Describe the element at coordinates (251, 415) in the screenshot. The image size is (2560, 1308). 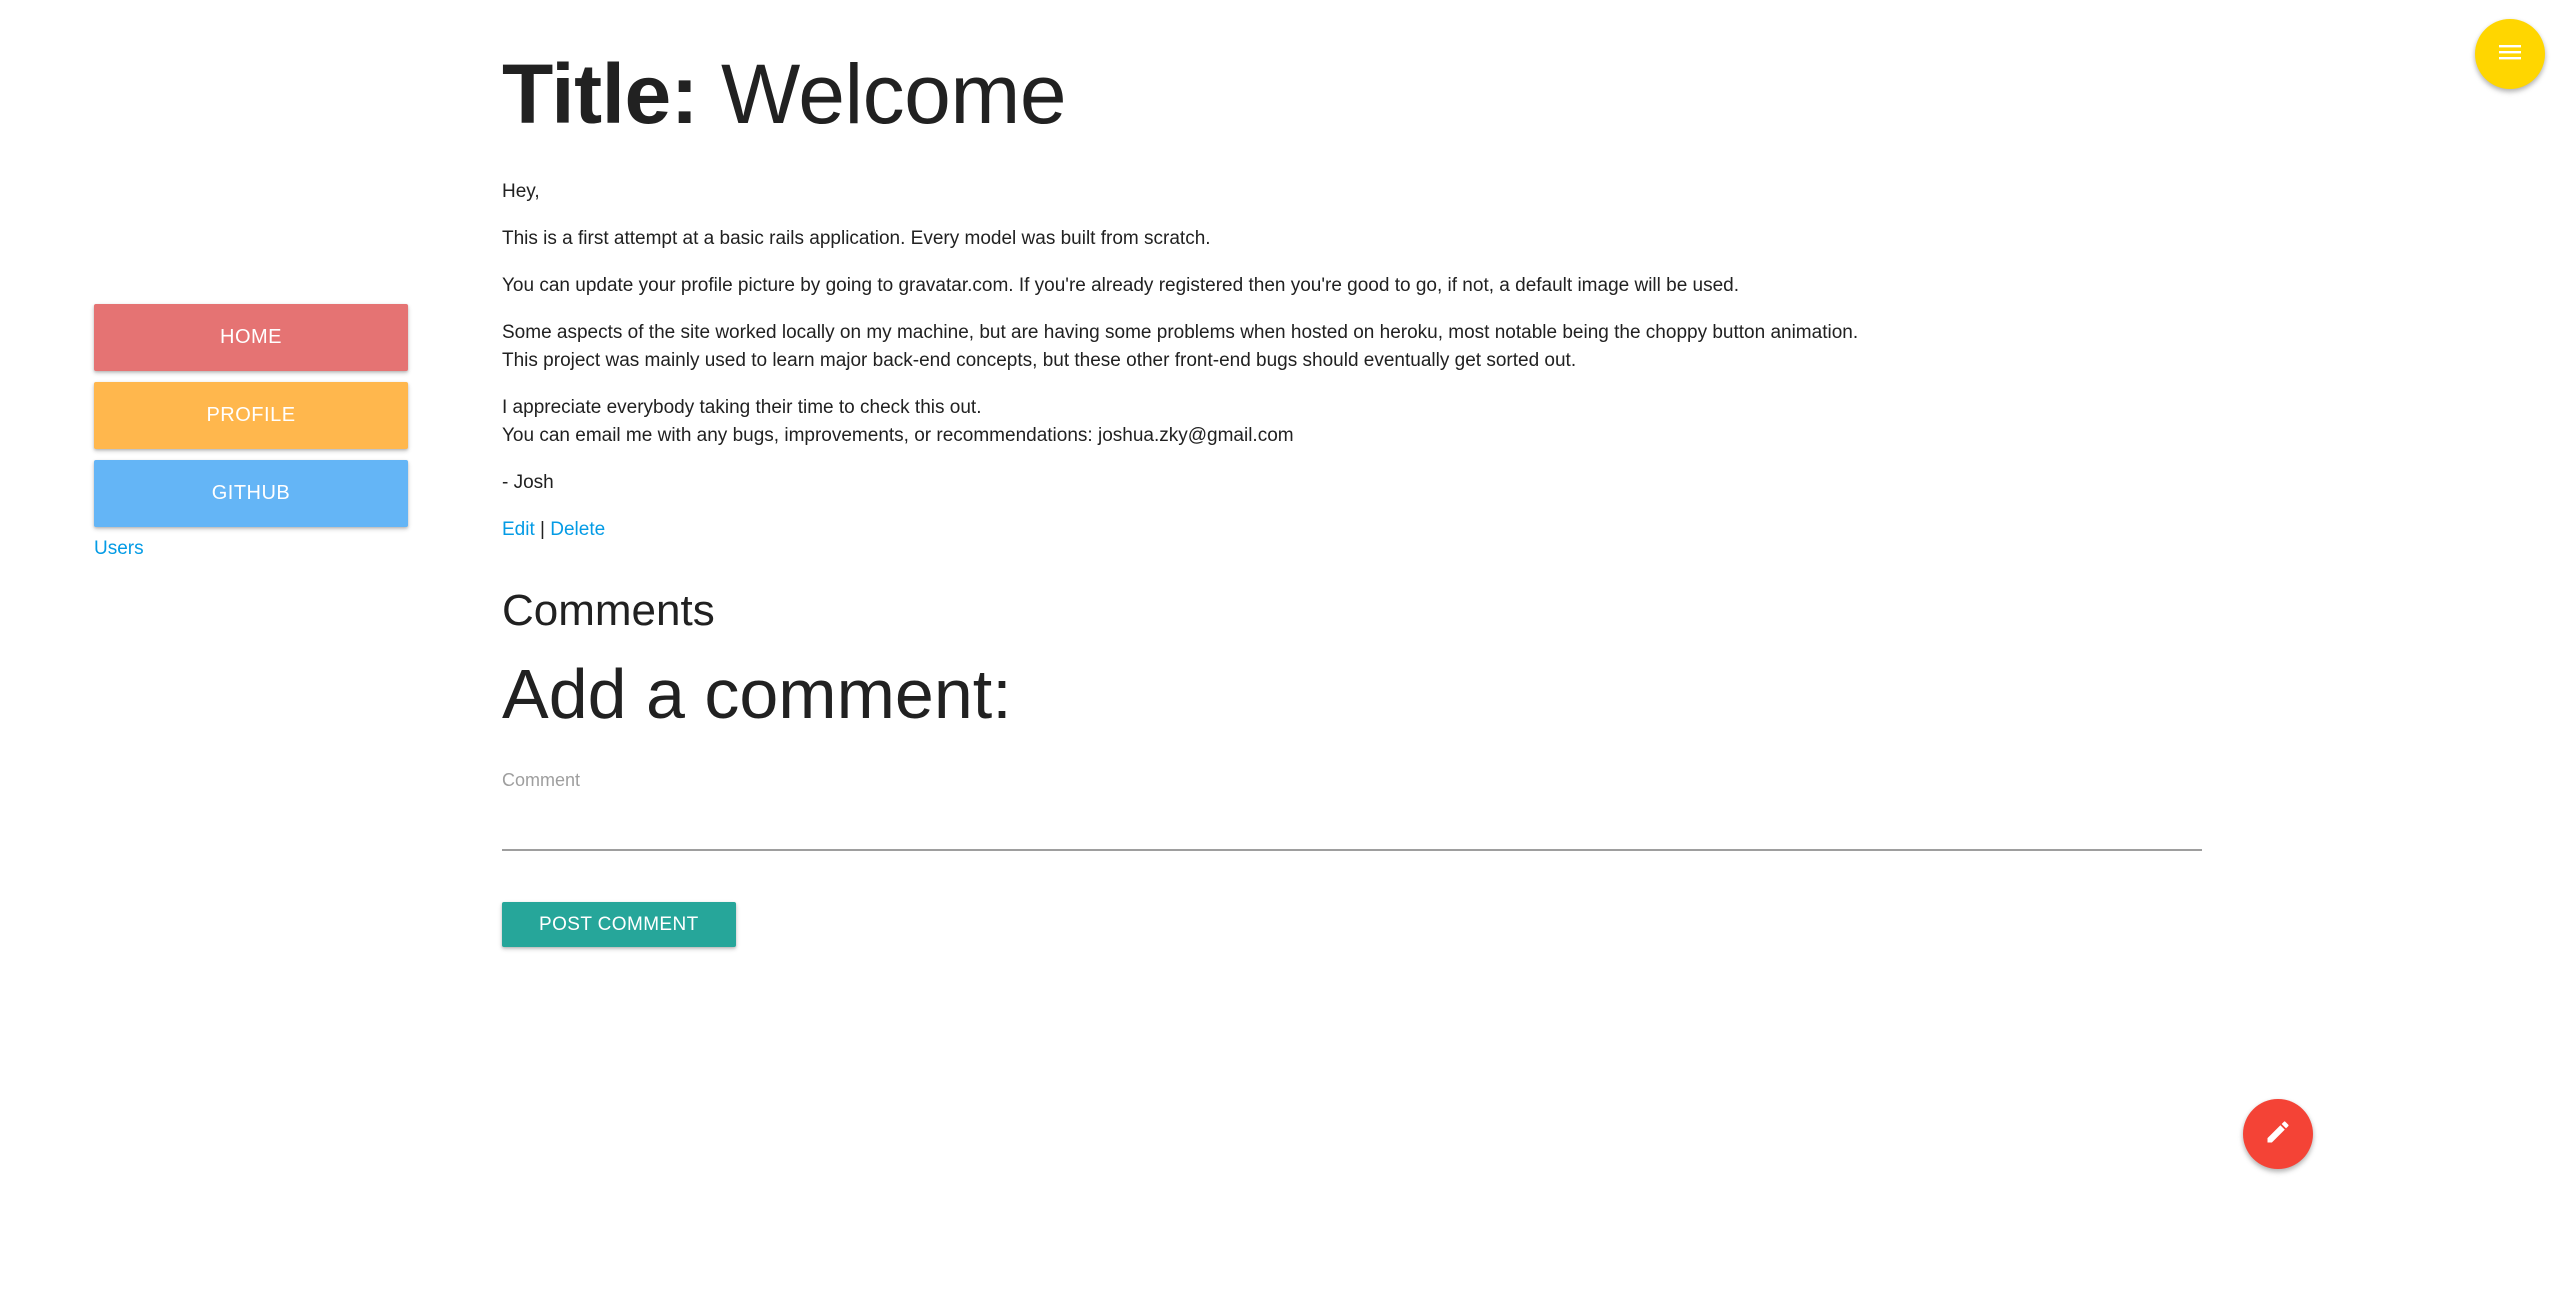
I see `profile-button: PROFILE` at that location.